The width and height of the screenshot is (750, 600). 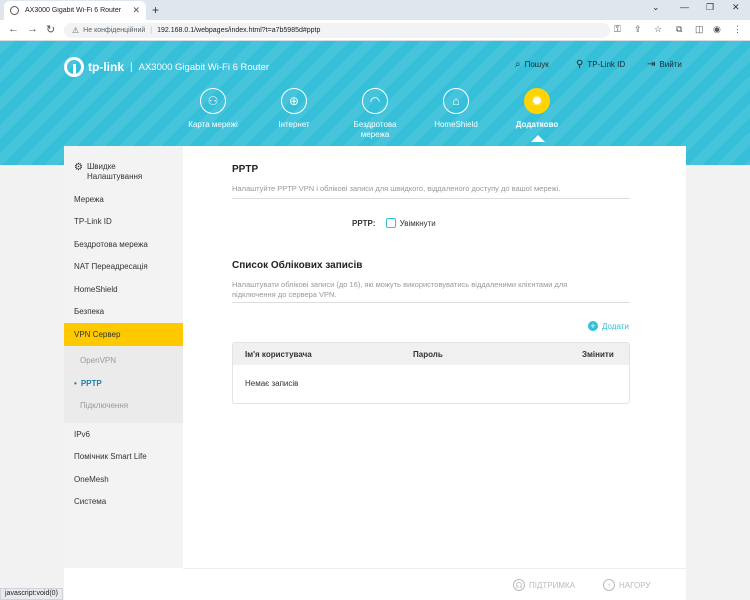 I want to click on nav-internet: ⊕ Інтернет, so click(x=294, y=108).